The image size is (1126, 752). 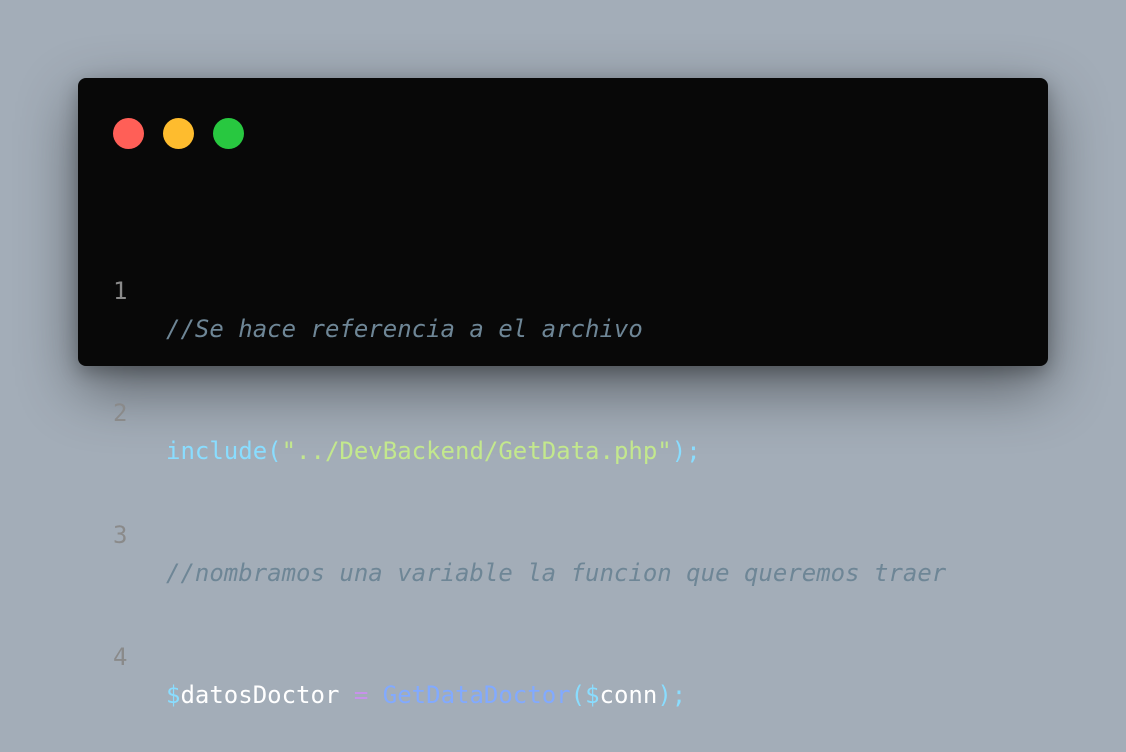 I want to click on maximize-dot-icon, so click(x=228, y=133).